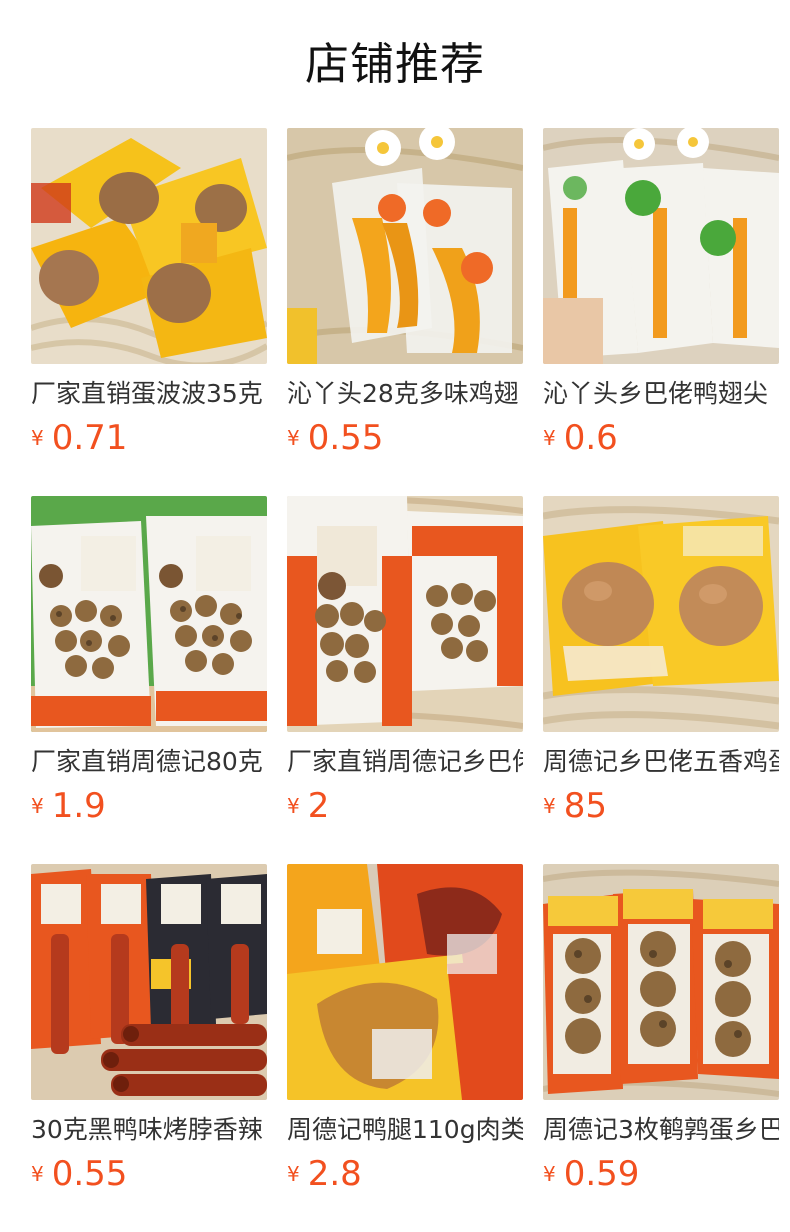  I want to click on product-card: 周德记鸭腿110g肉类 ¥2.8, so click(405, 1048).